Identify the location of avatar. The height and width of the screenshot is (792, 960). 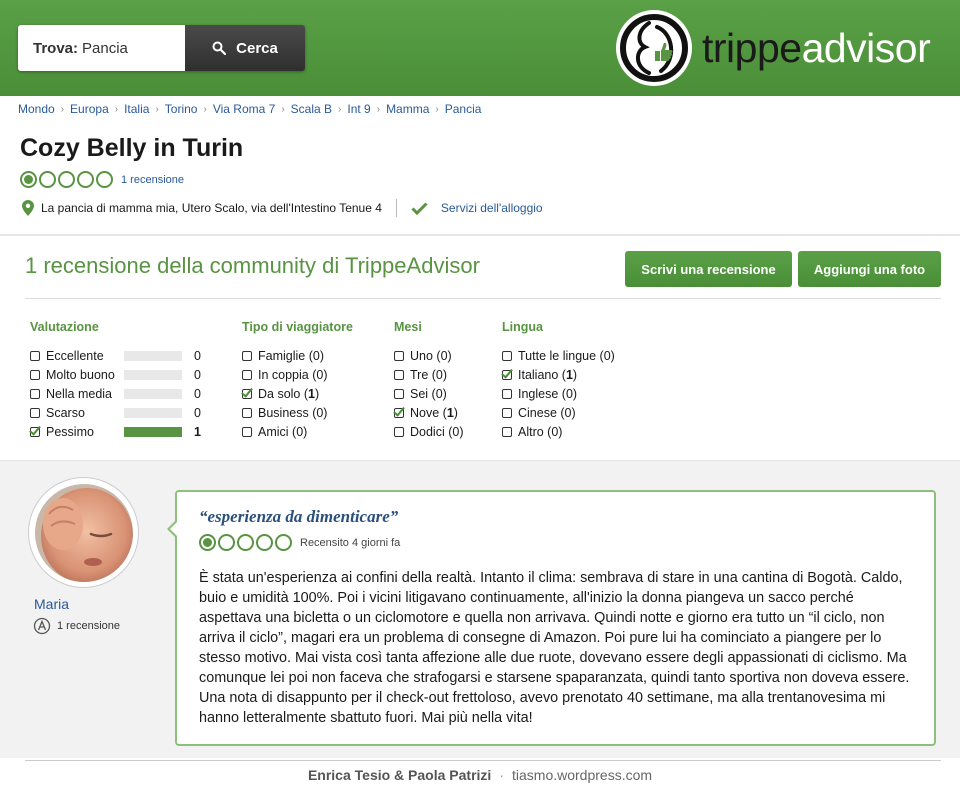
(83, 532).